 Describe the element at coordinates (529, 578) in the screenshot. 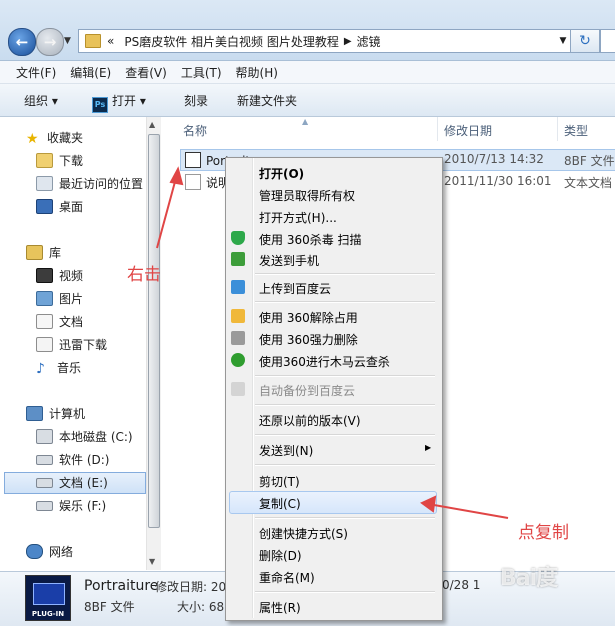

I see `watermark: Bai度` at that location.